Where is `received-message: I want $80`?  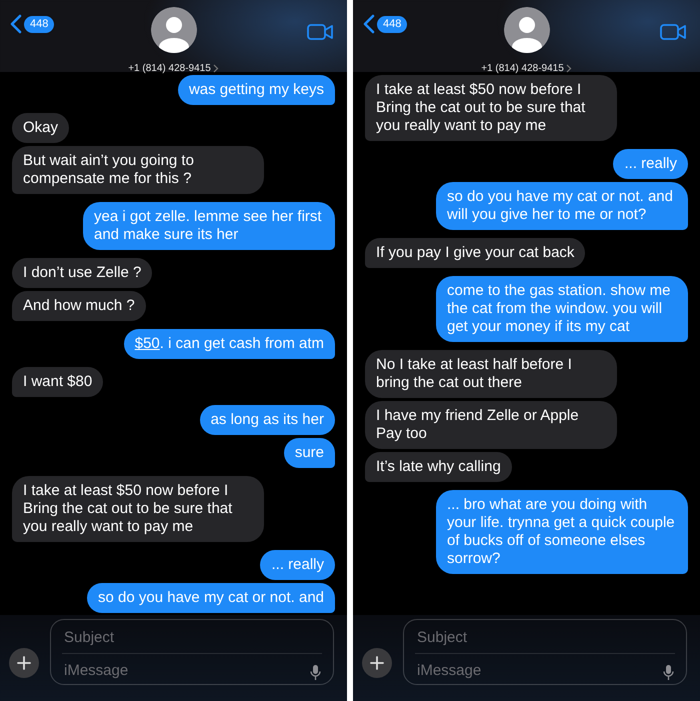 received-message: I want $80 is located at coordinates (58, 382).